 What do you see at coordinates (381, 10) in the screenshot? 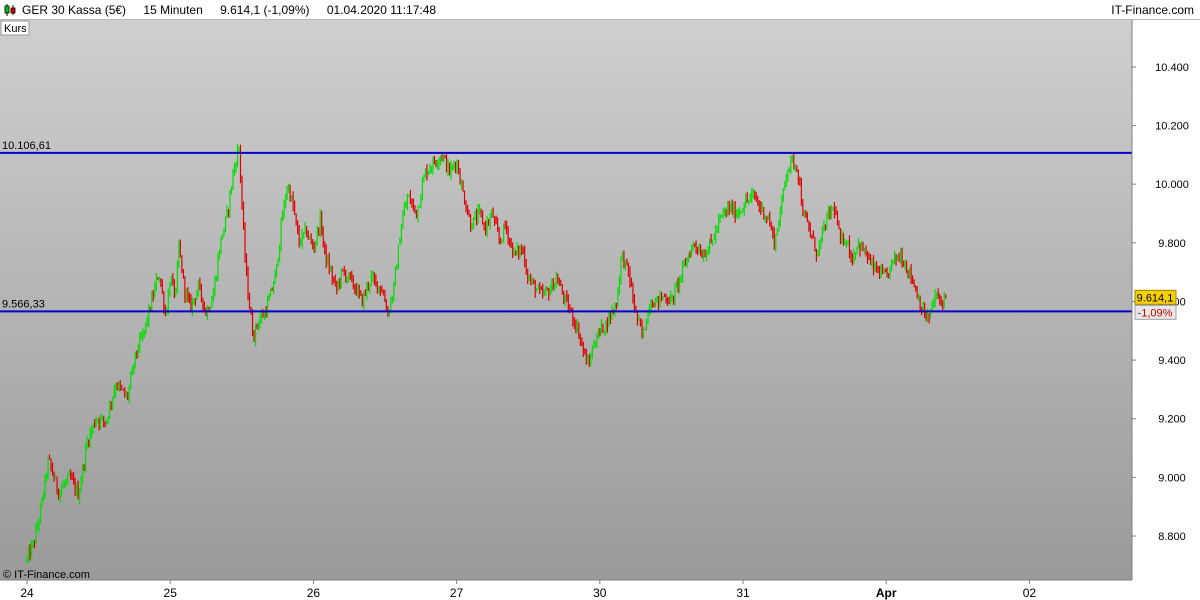
I see `timestamp-label: 01.04.2020 11:17:48` at bounding box center [381, 10].